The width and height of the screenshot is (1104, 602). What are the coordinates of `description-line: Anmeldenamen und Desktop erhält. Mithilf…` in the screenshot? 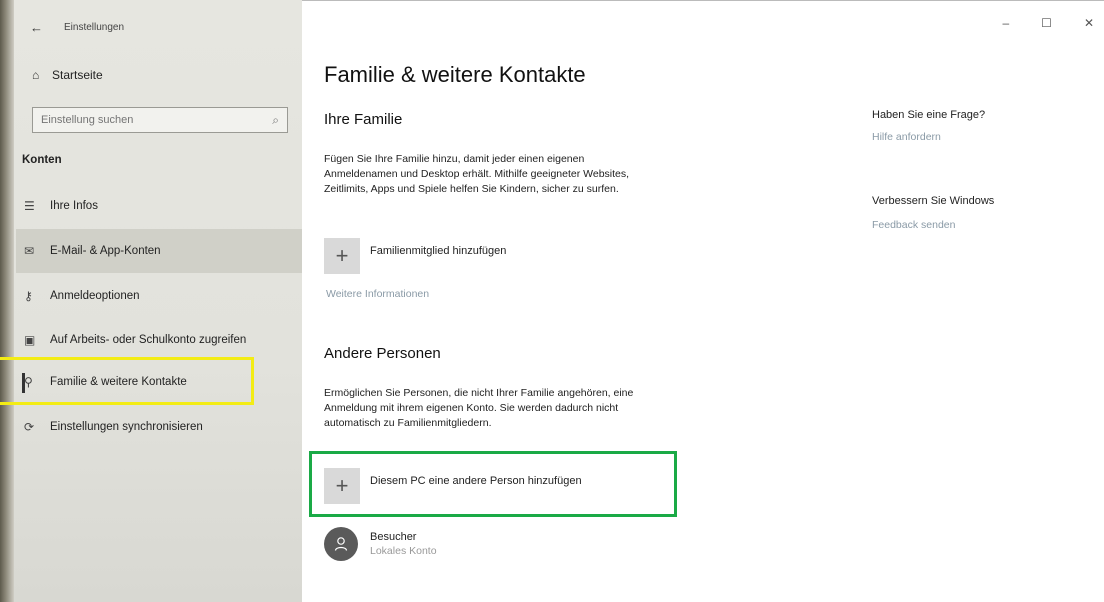 It's located at (477, 174).